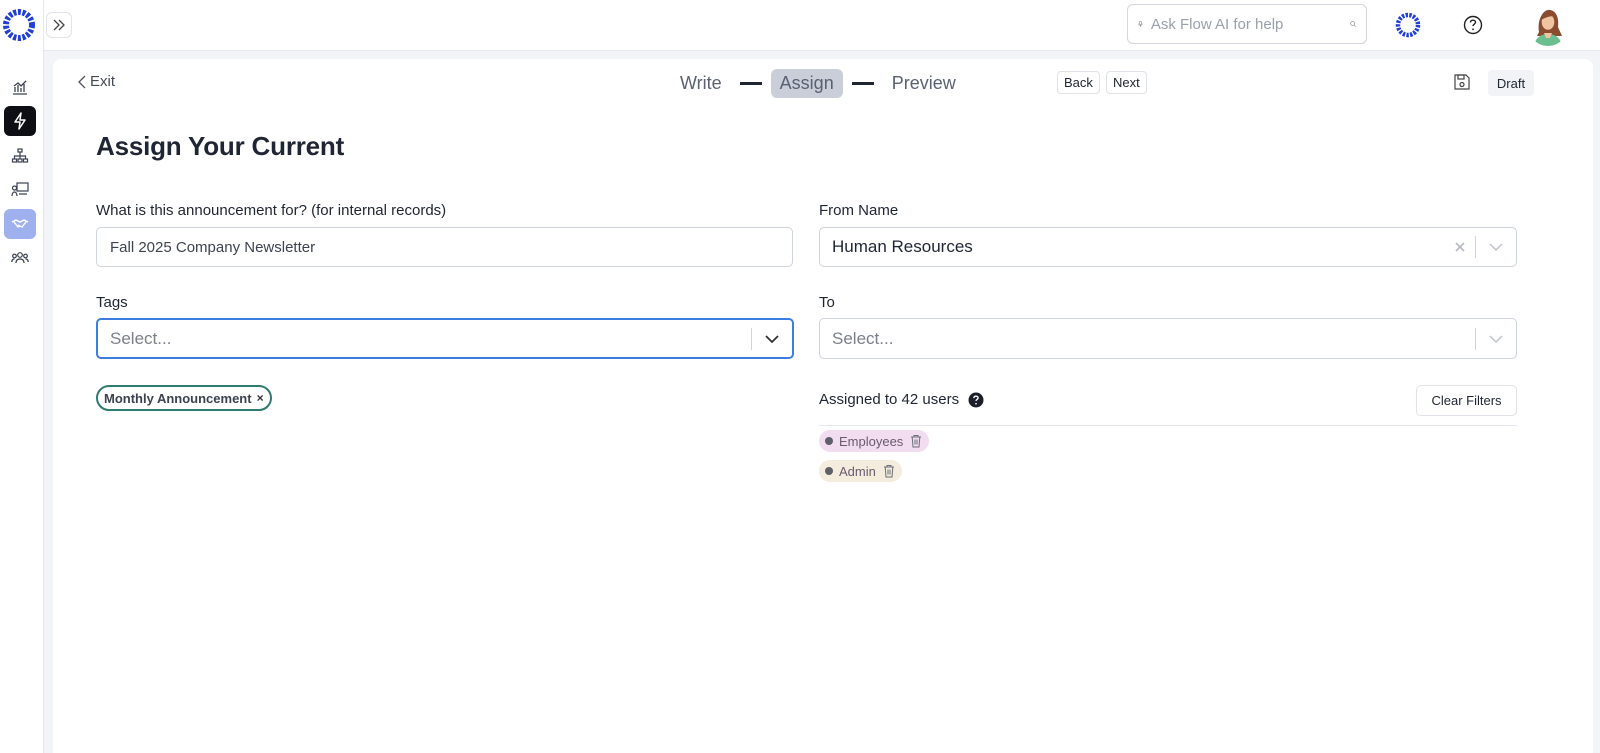 Image resolution: width=1600 pixels, height=753 pixels. I want to click on tags-label: Tags, so click(112, 302).